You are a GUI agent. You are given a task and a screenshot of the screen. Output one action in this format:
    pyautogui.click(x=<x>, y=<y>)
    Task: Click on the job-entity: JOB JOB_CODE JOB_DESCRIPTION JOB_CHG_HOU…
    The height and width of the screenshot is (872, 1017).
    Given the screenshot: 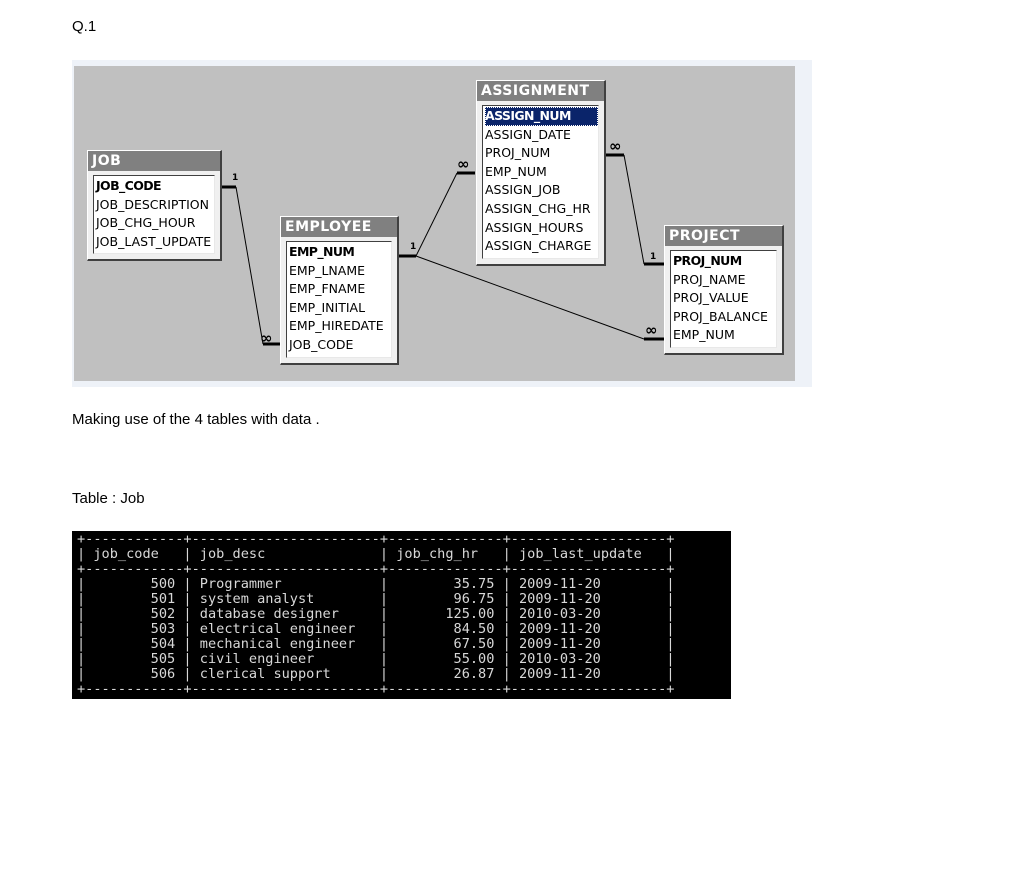 What is the action you would take?
    pyautogui.click(x=154, y=206)
    